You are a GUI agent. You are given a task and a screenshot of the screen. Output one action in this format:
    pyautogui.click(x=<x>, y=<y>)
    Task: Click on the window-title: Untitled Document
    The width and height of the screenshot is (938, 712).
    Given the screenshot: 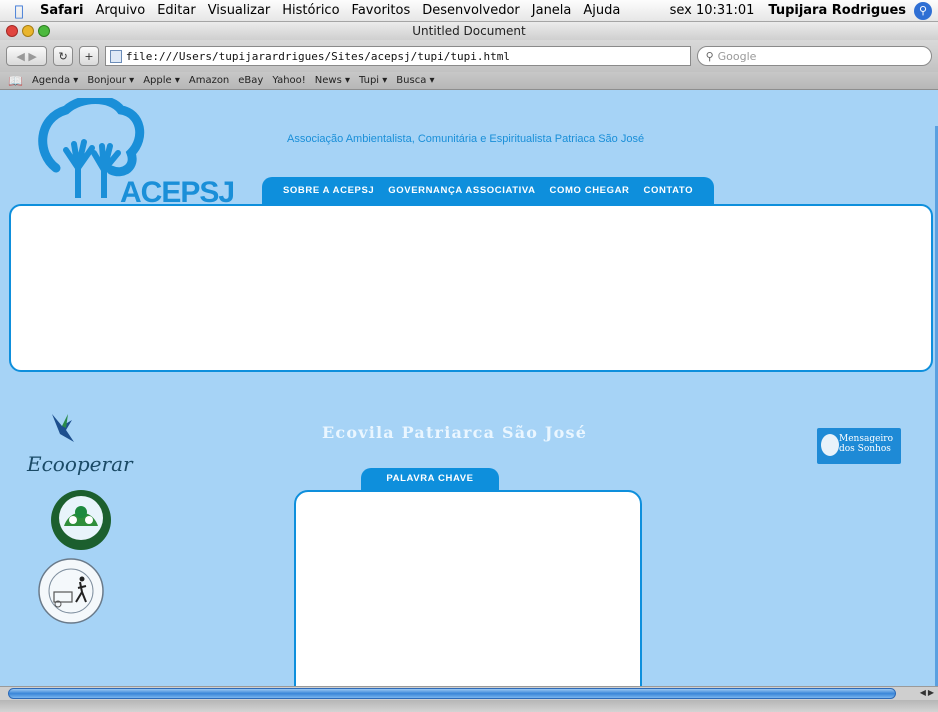 What is the action you would take?
    pyautogui.click(x=469, y=31)
    